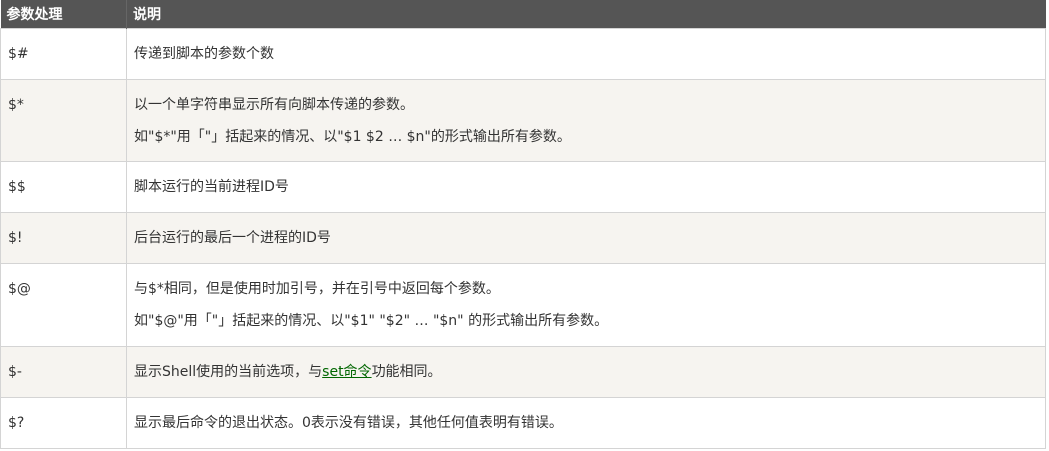 Image resolution: width=1049 pixels, height=451 pixels. I want to click on table-header-row: 参数处理 说明, so click(523, 14).